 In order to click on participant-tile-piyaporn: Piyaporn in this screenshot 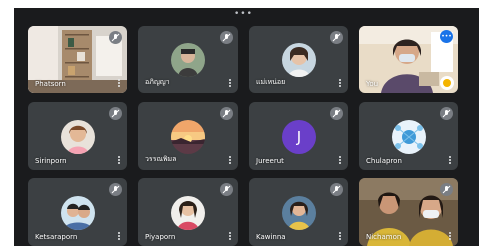, I will do `click(188, 212)`.